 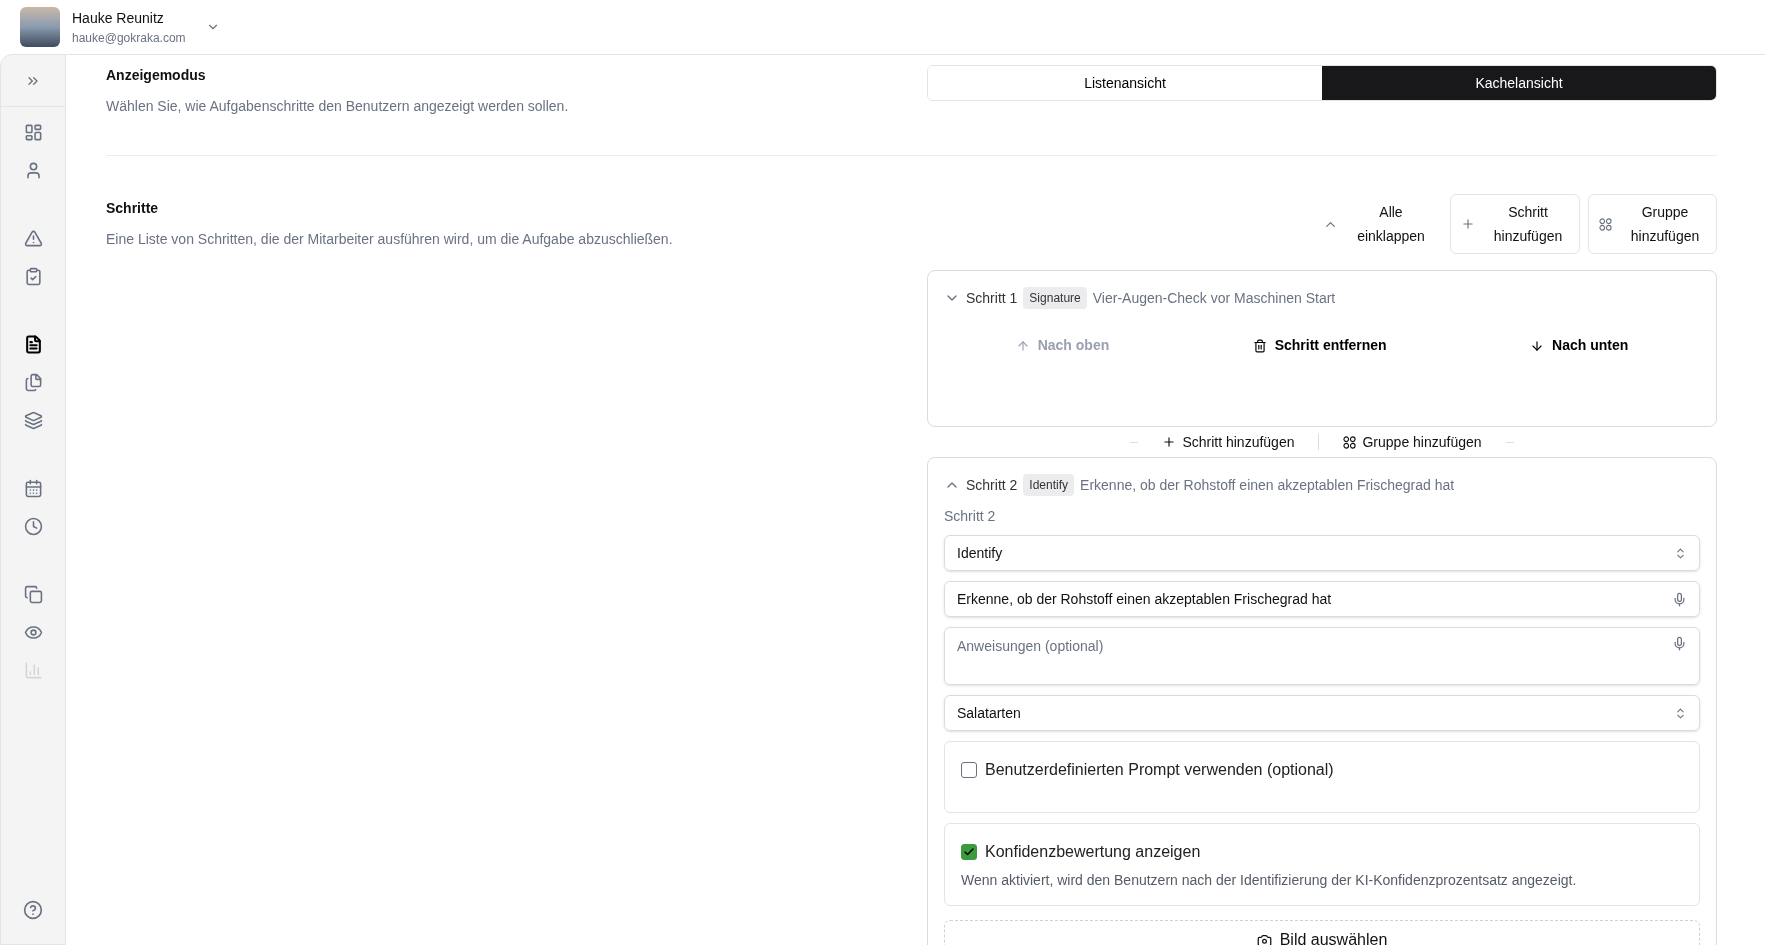 I want to click on trash-icon, so click(x=1259, y=345).